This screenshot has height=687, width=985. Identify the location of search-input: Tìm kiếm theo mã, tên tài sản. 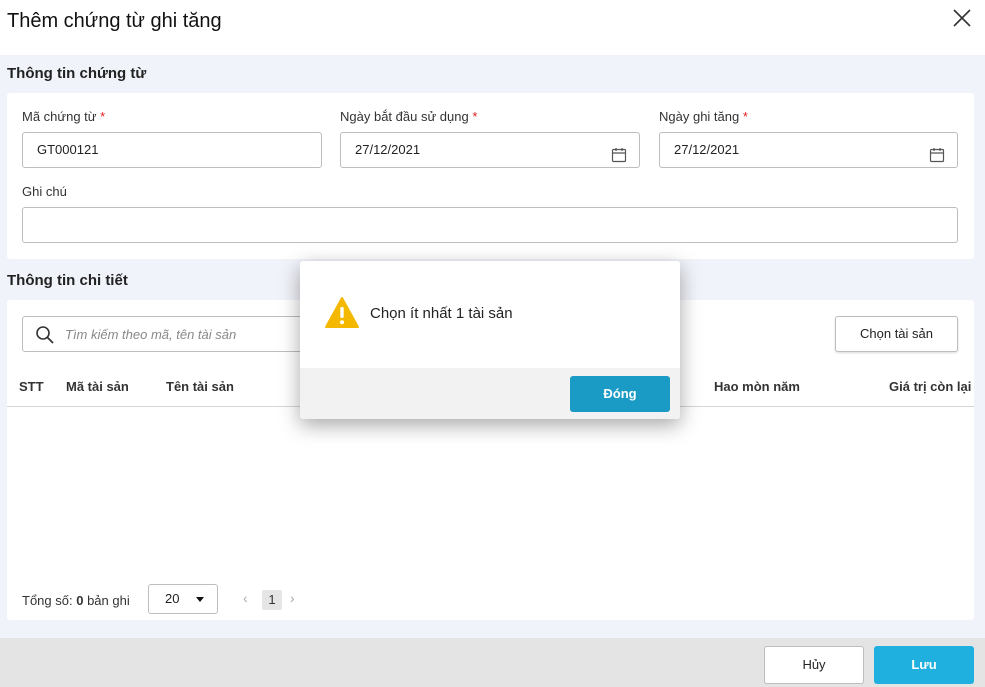
(172, 334).